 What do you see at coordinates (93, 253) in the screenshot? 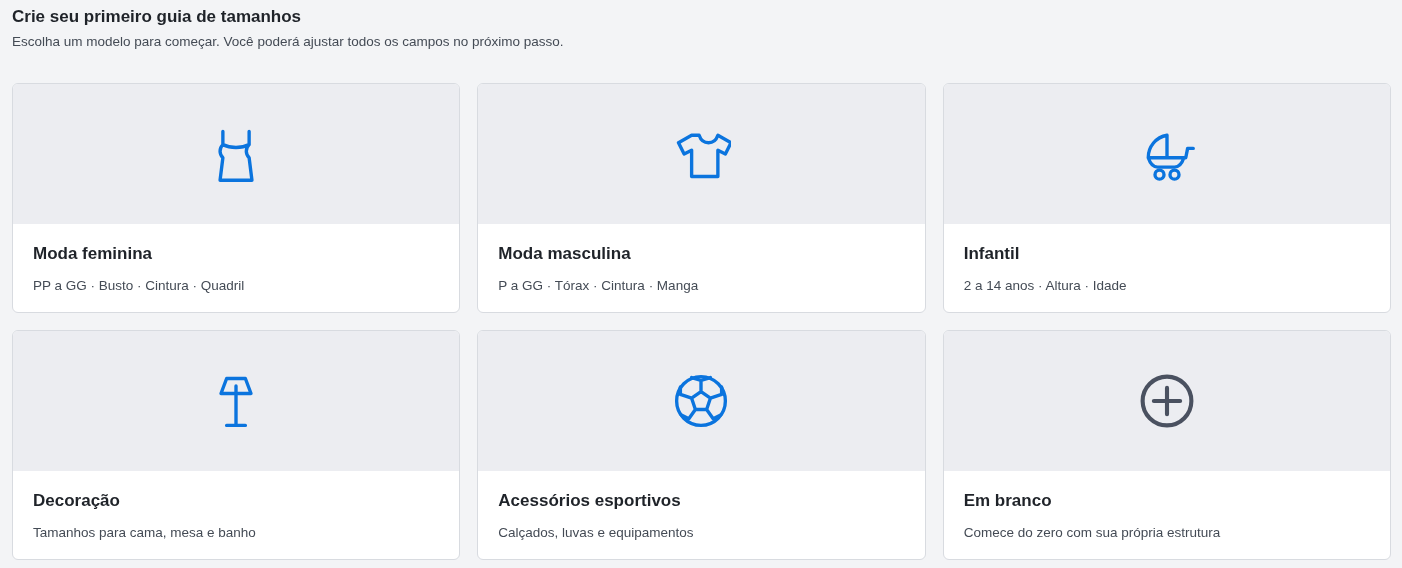
I see `card-title: Moda feminina` at bounding box center [93, 253].